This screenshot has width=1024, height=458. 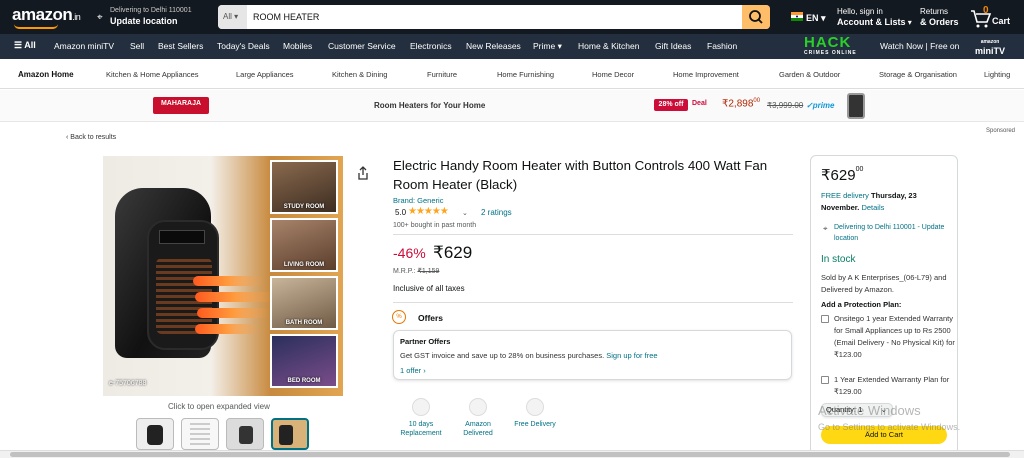 I want to click on logo-suffix: .in, so click(x=76, y=17).